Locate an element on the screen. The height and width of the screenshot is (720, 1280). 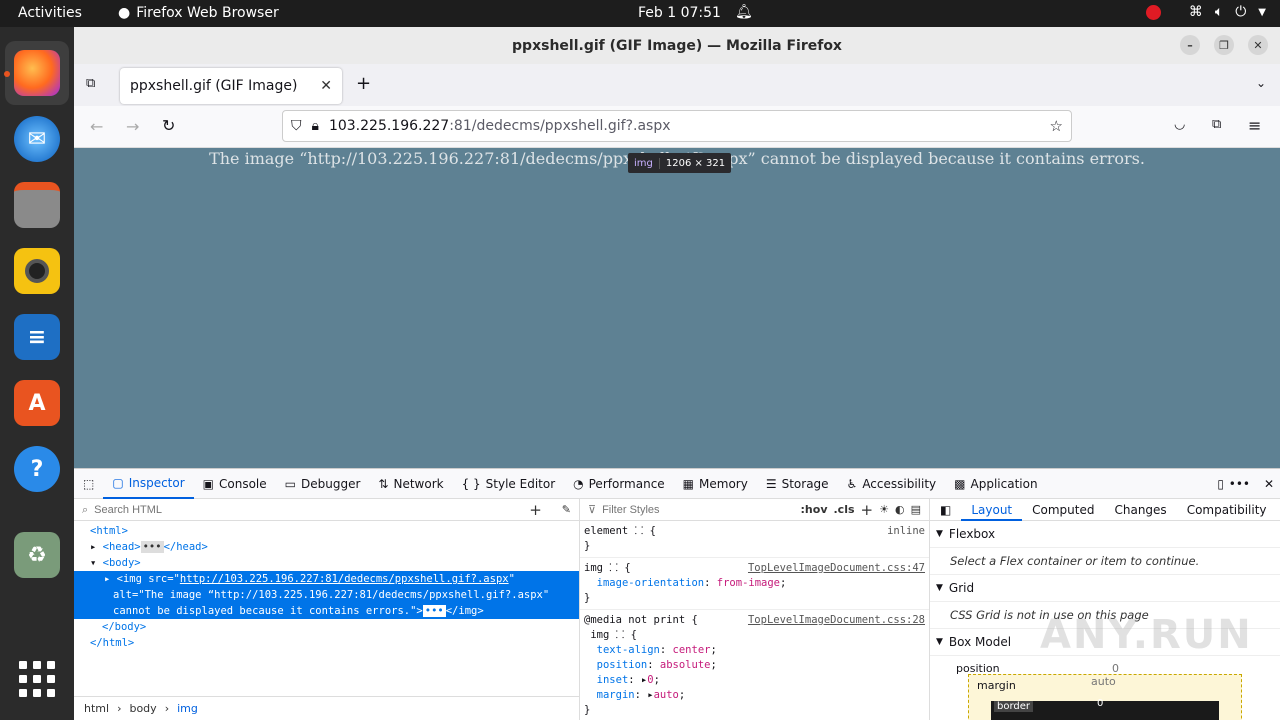
dock-software: A is located at coordinates (37, 403).